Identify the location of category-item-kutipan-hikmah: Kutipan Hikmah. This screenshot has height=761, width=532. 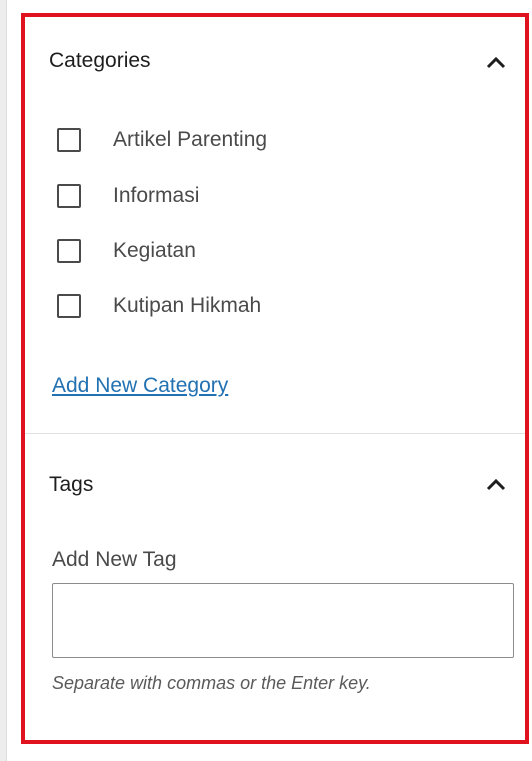
(237, 306).